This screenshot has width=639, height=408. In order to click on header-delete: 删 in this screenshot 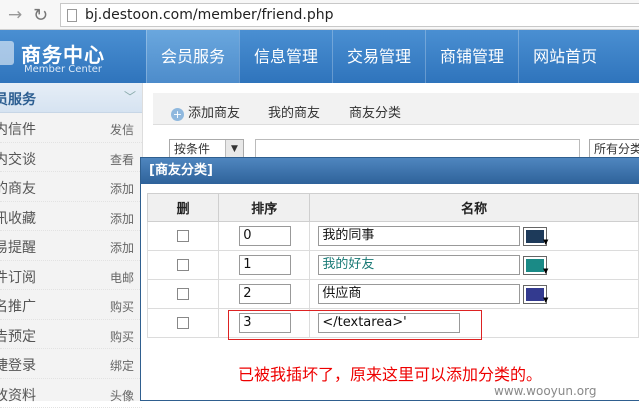, I will do `click(183, 208)`.